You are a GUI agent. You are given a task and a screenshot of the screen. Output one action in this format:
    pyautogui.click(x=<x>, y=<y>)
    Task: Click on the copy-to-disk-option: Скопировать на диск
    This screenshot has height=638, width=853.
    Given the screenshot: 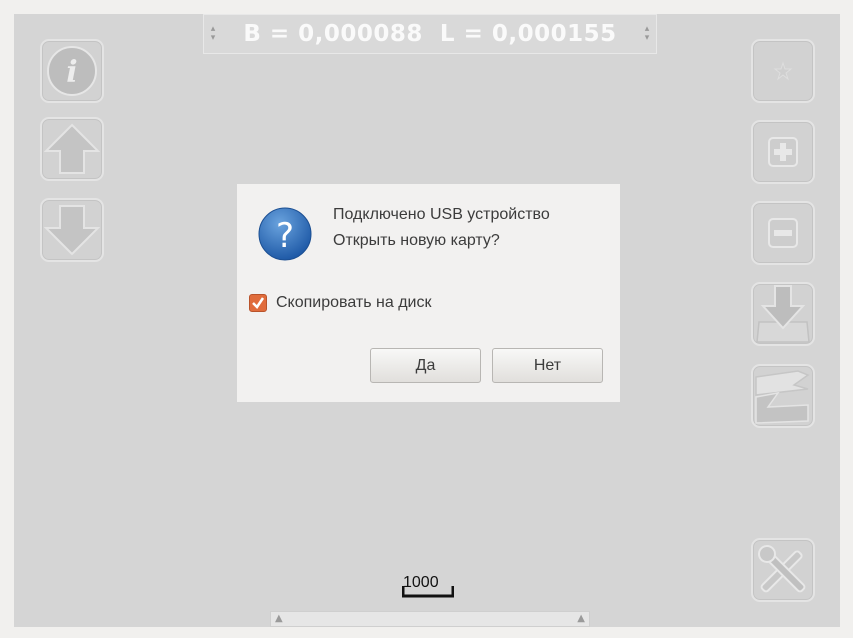 What is the action you would take?
    pyautogui.click(x=340, y=303)
    